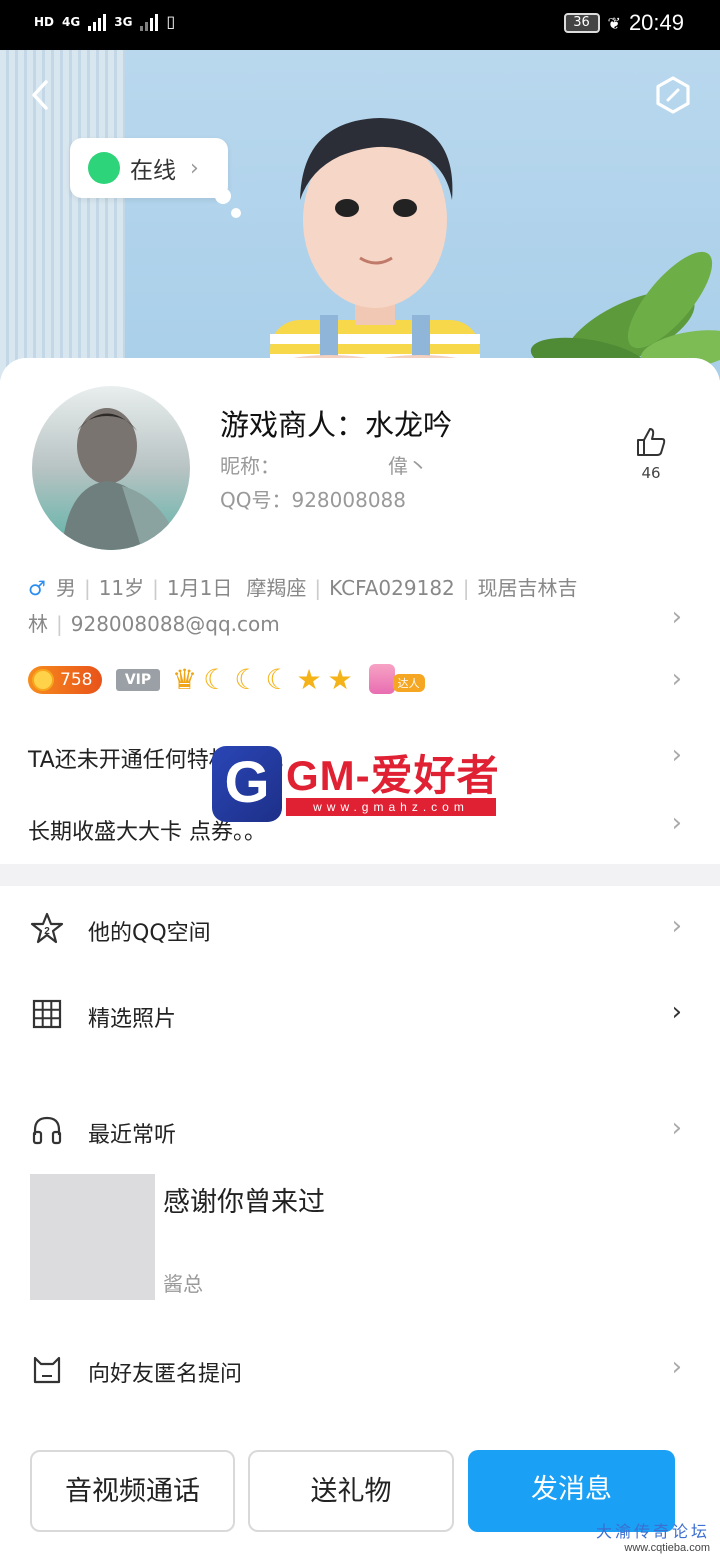 Image resolution: width=720 pixels, height=1560 pixels. Describe the element at coordinates (336, 425) in the screenshot. I see `profile-name: 游戏商人：水龙吟` at that location.